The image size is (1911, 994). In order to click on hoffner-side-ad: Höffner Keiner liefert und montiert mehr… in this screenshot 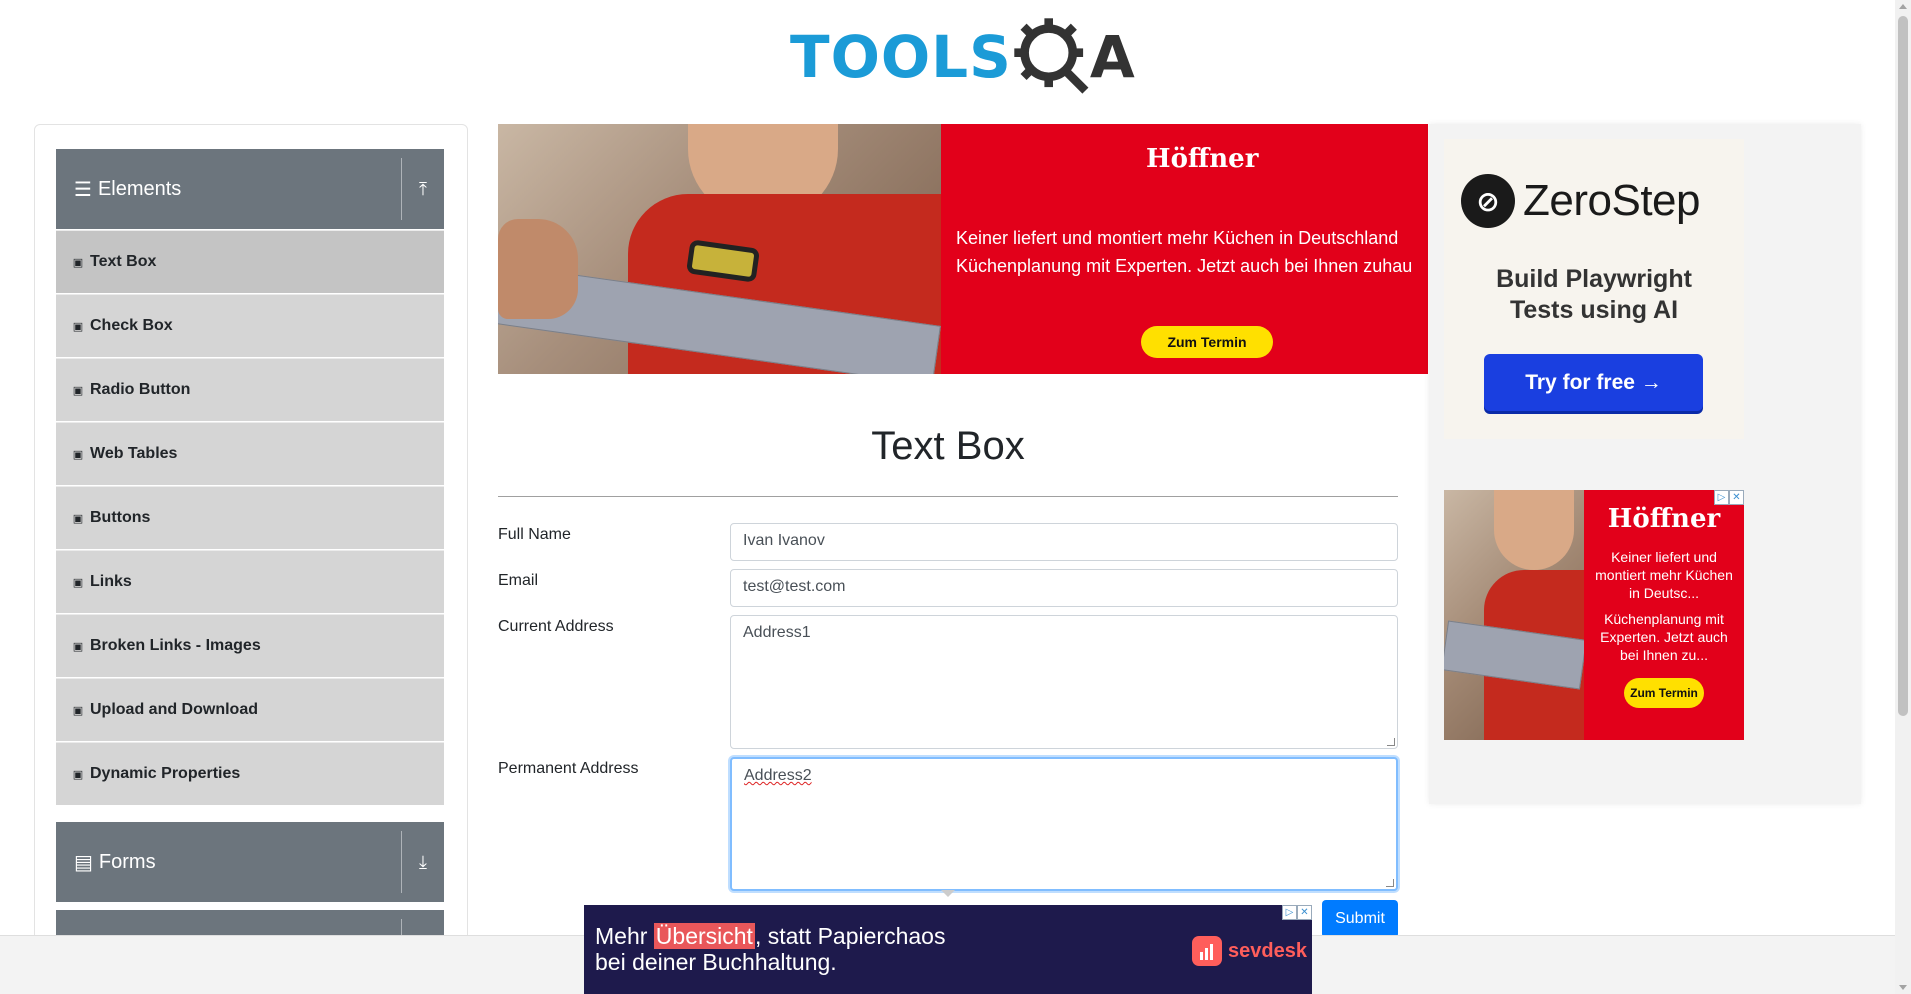, I will do `click(1594, 615)`.